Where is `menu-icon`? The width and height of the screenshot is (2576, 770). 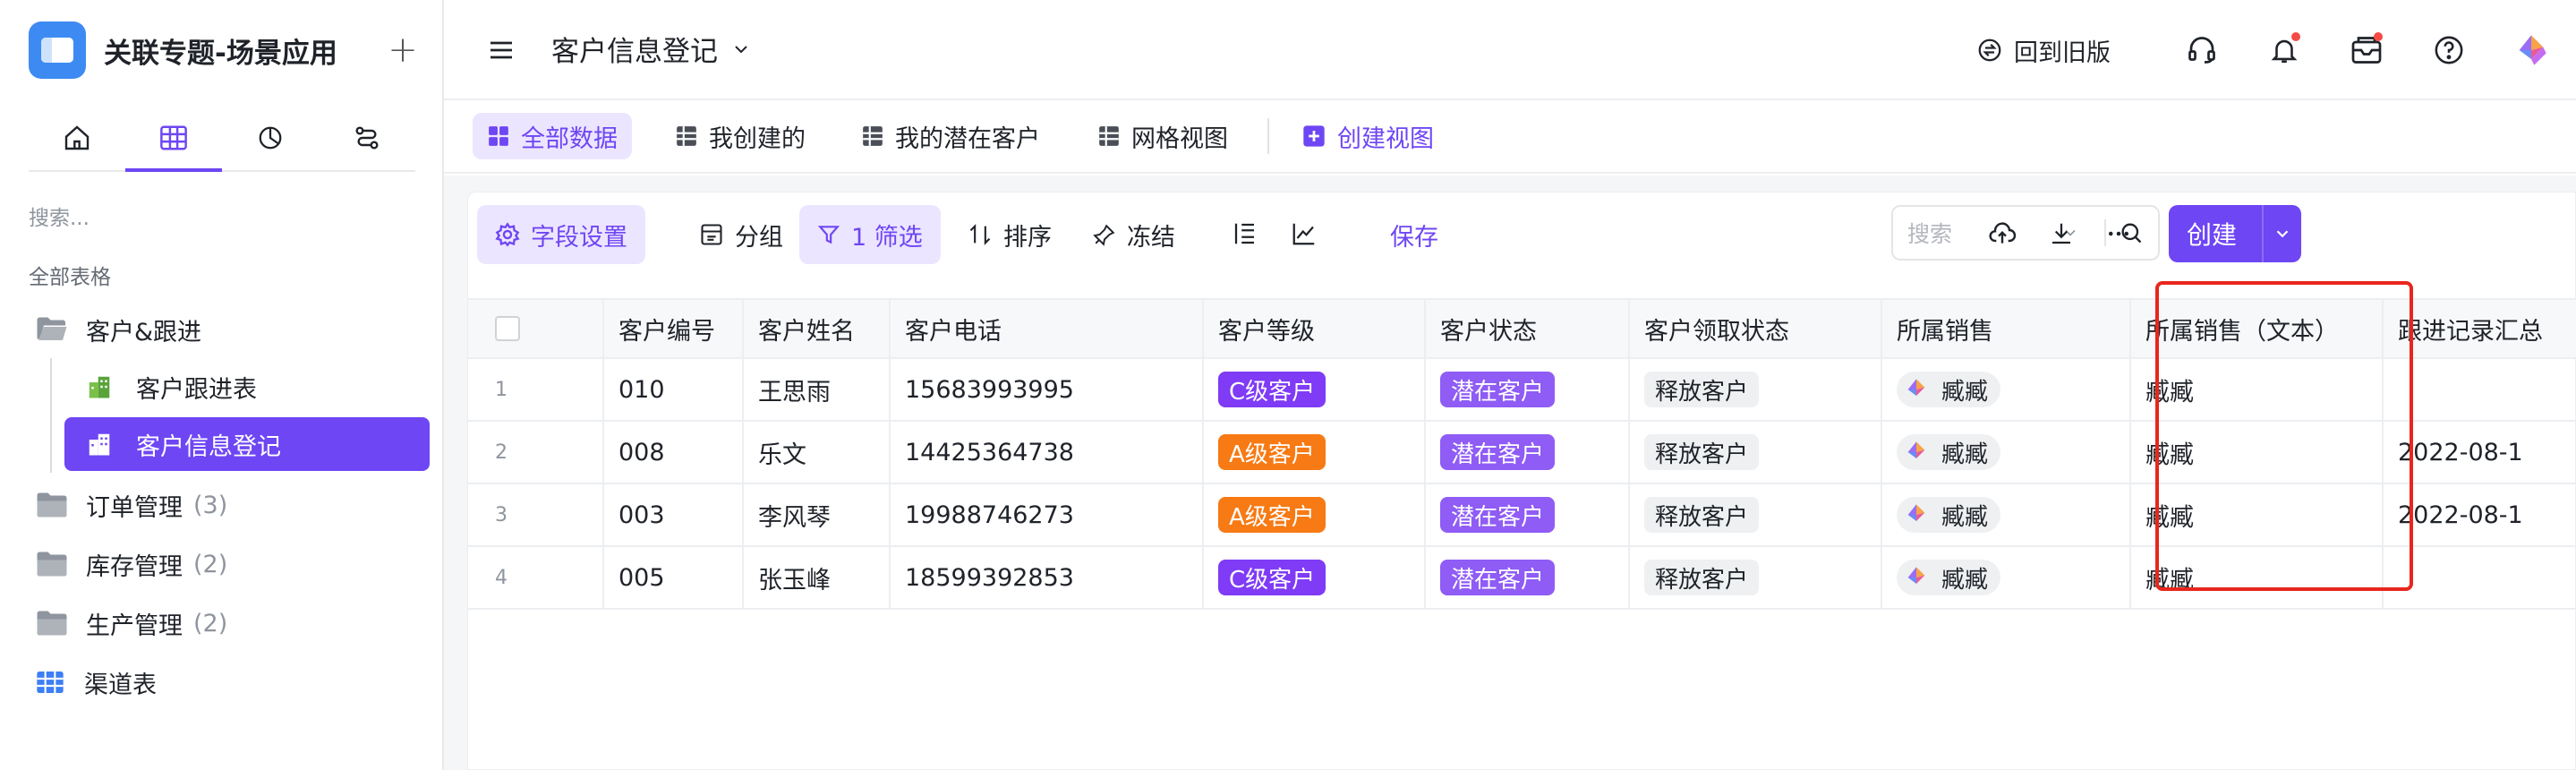 menu-icon is located at coordinates (501, 50).